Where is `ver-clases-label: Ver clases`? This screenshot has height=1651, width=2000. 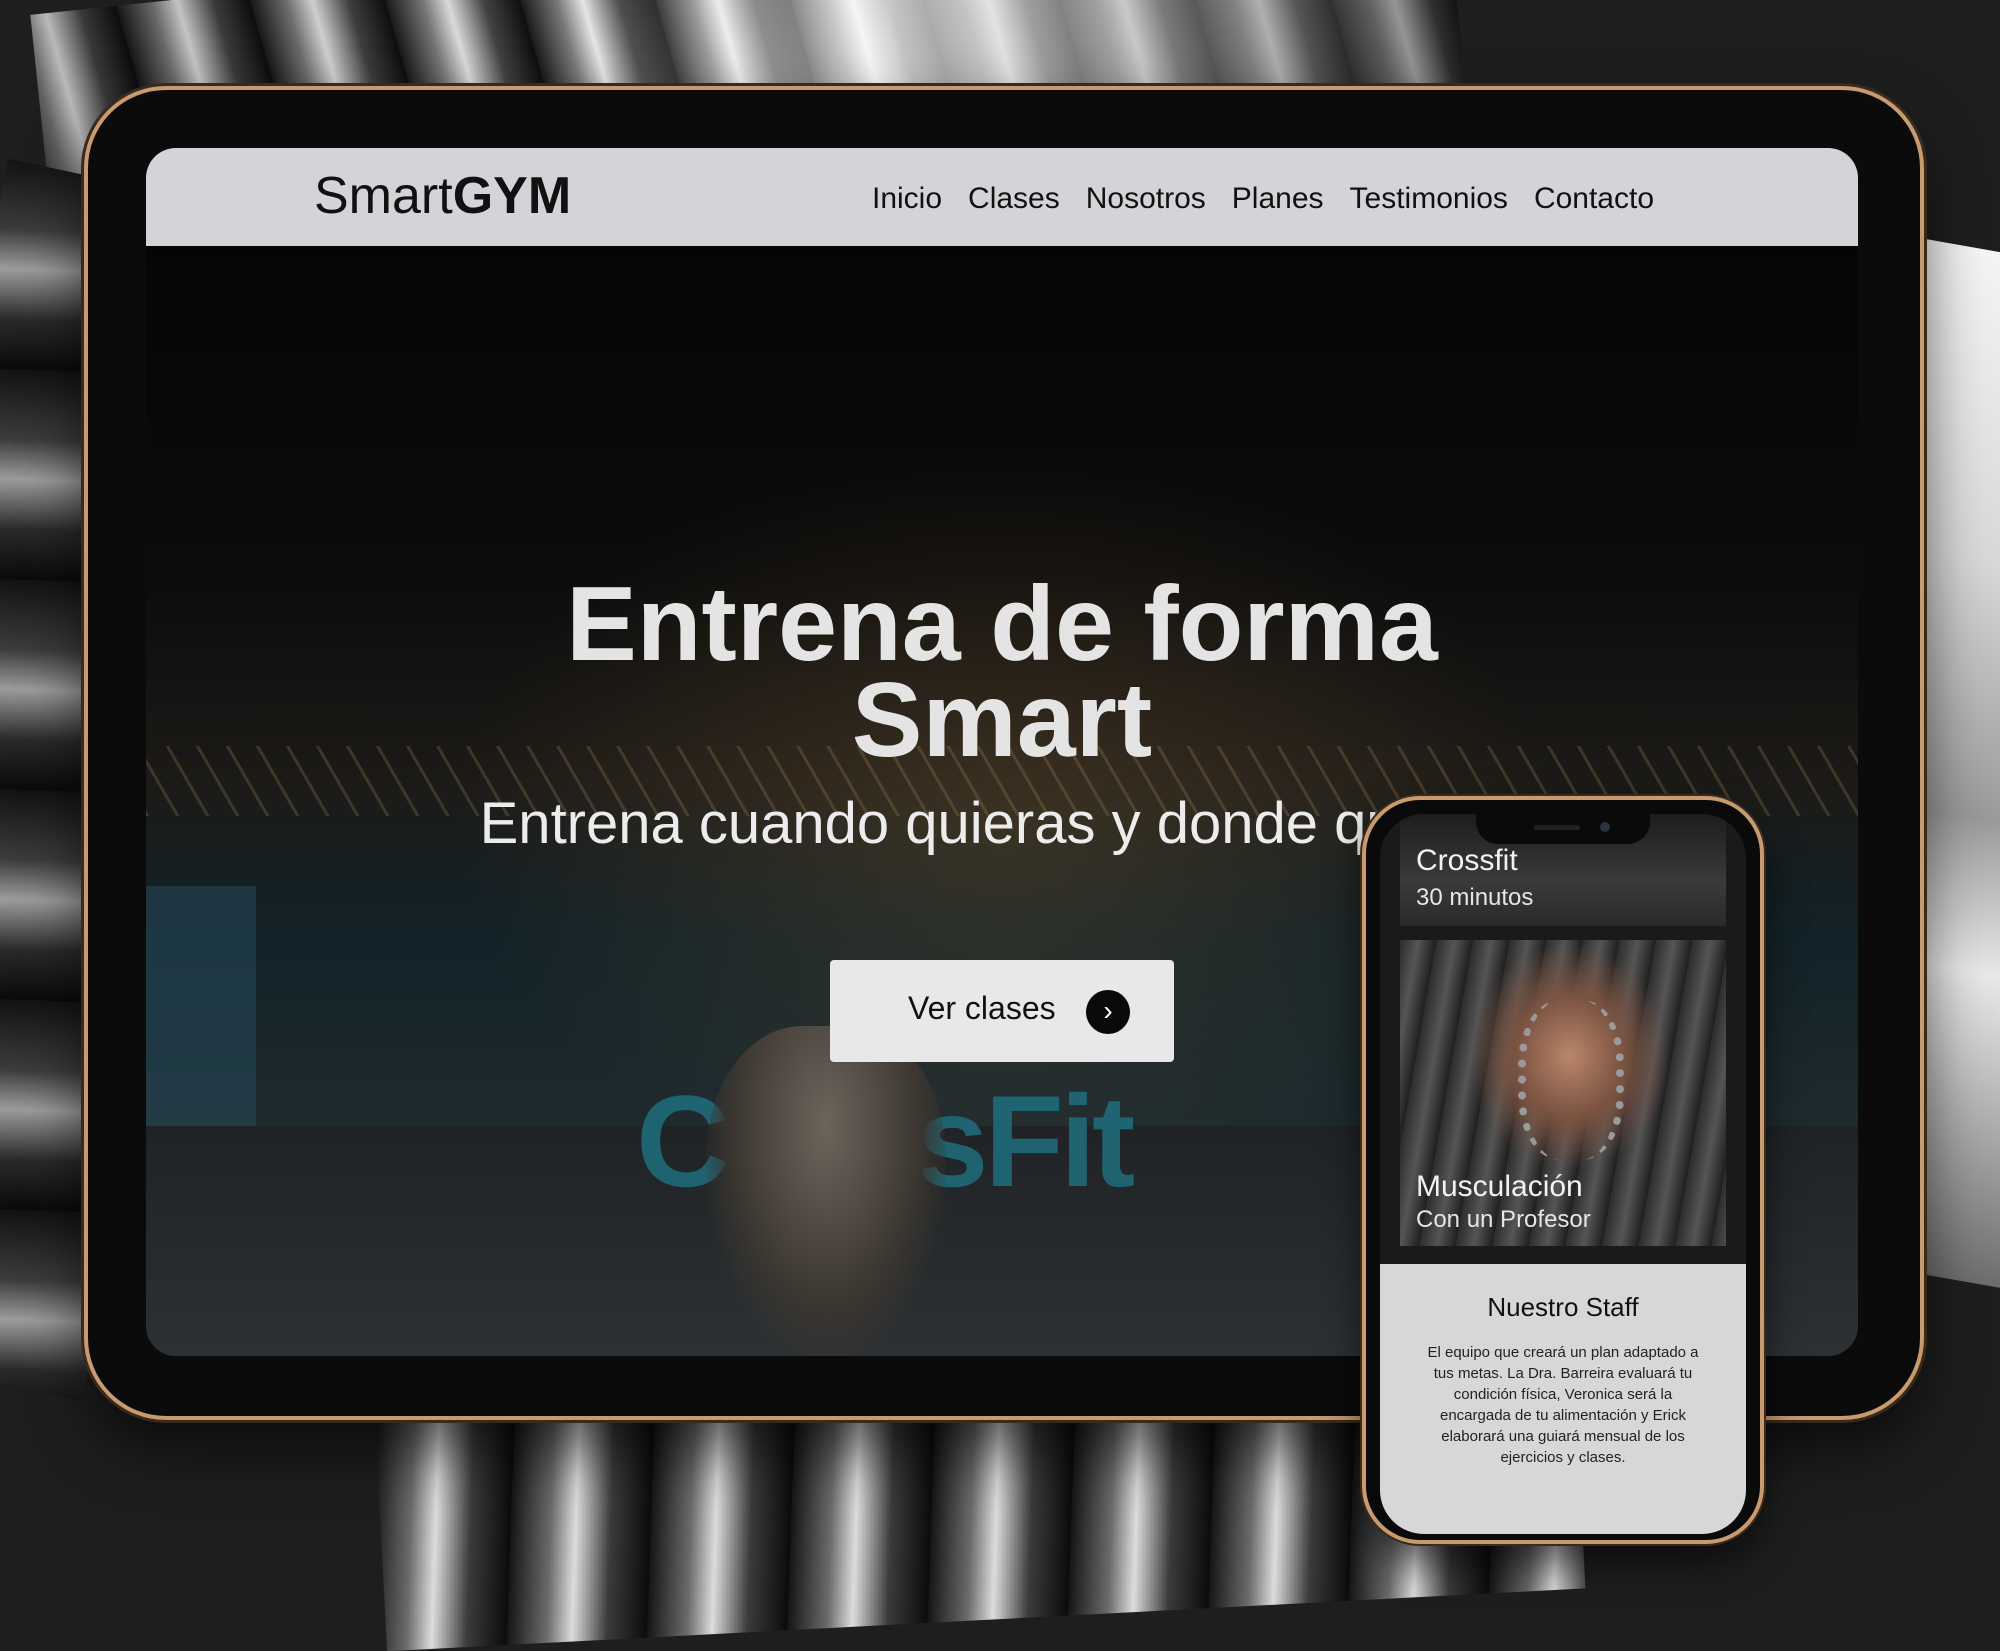 ver-clases-label: Ver clases is located at coordinates (982, 1008).